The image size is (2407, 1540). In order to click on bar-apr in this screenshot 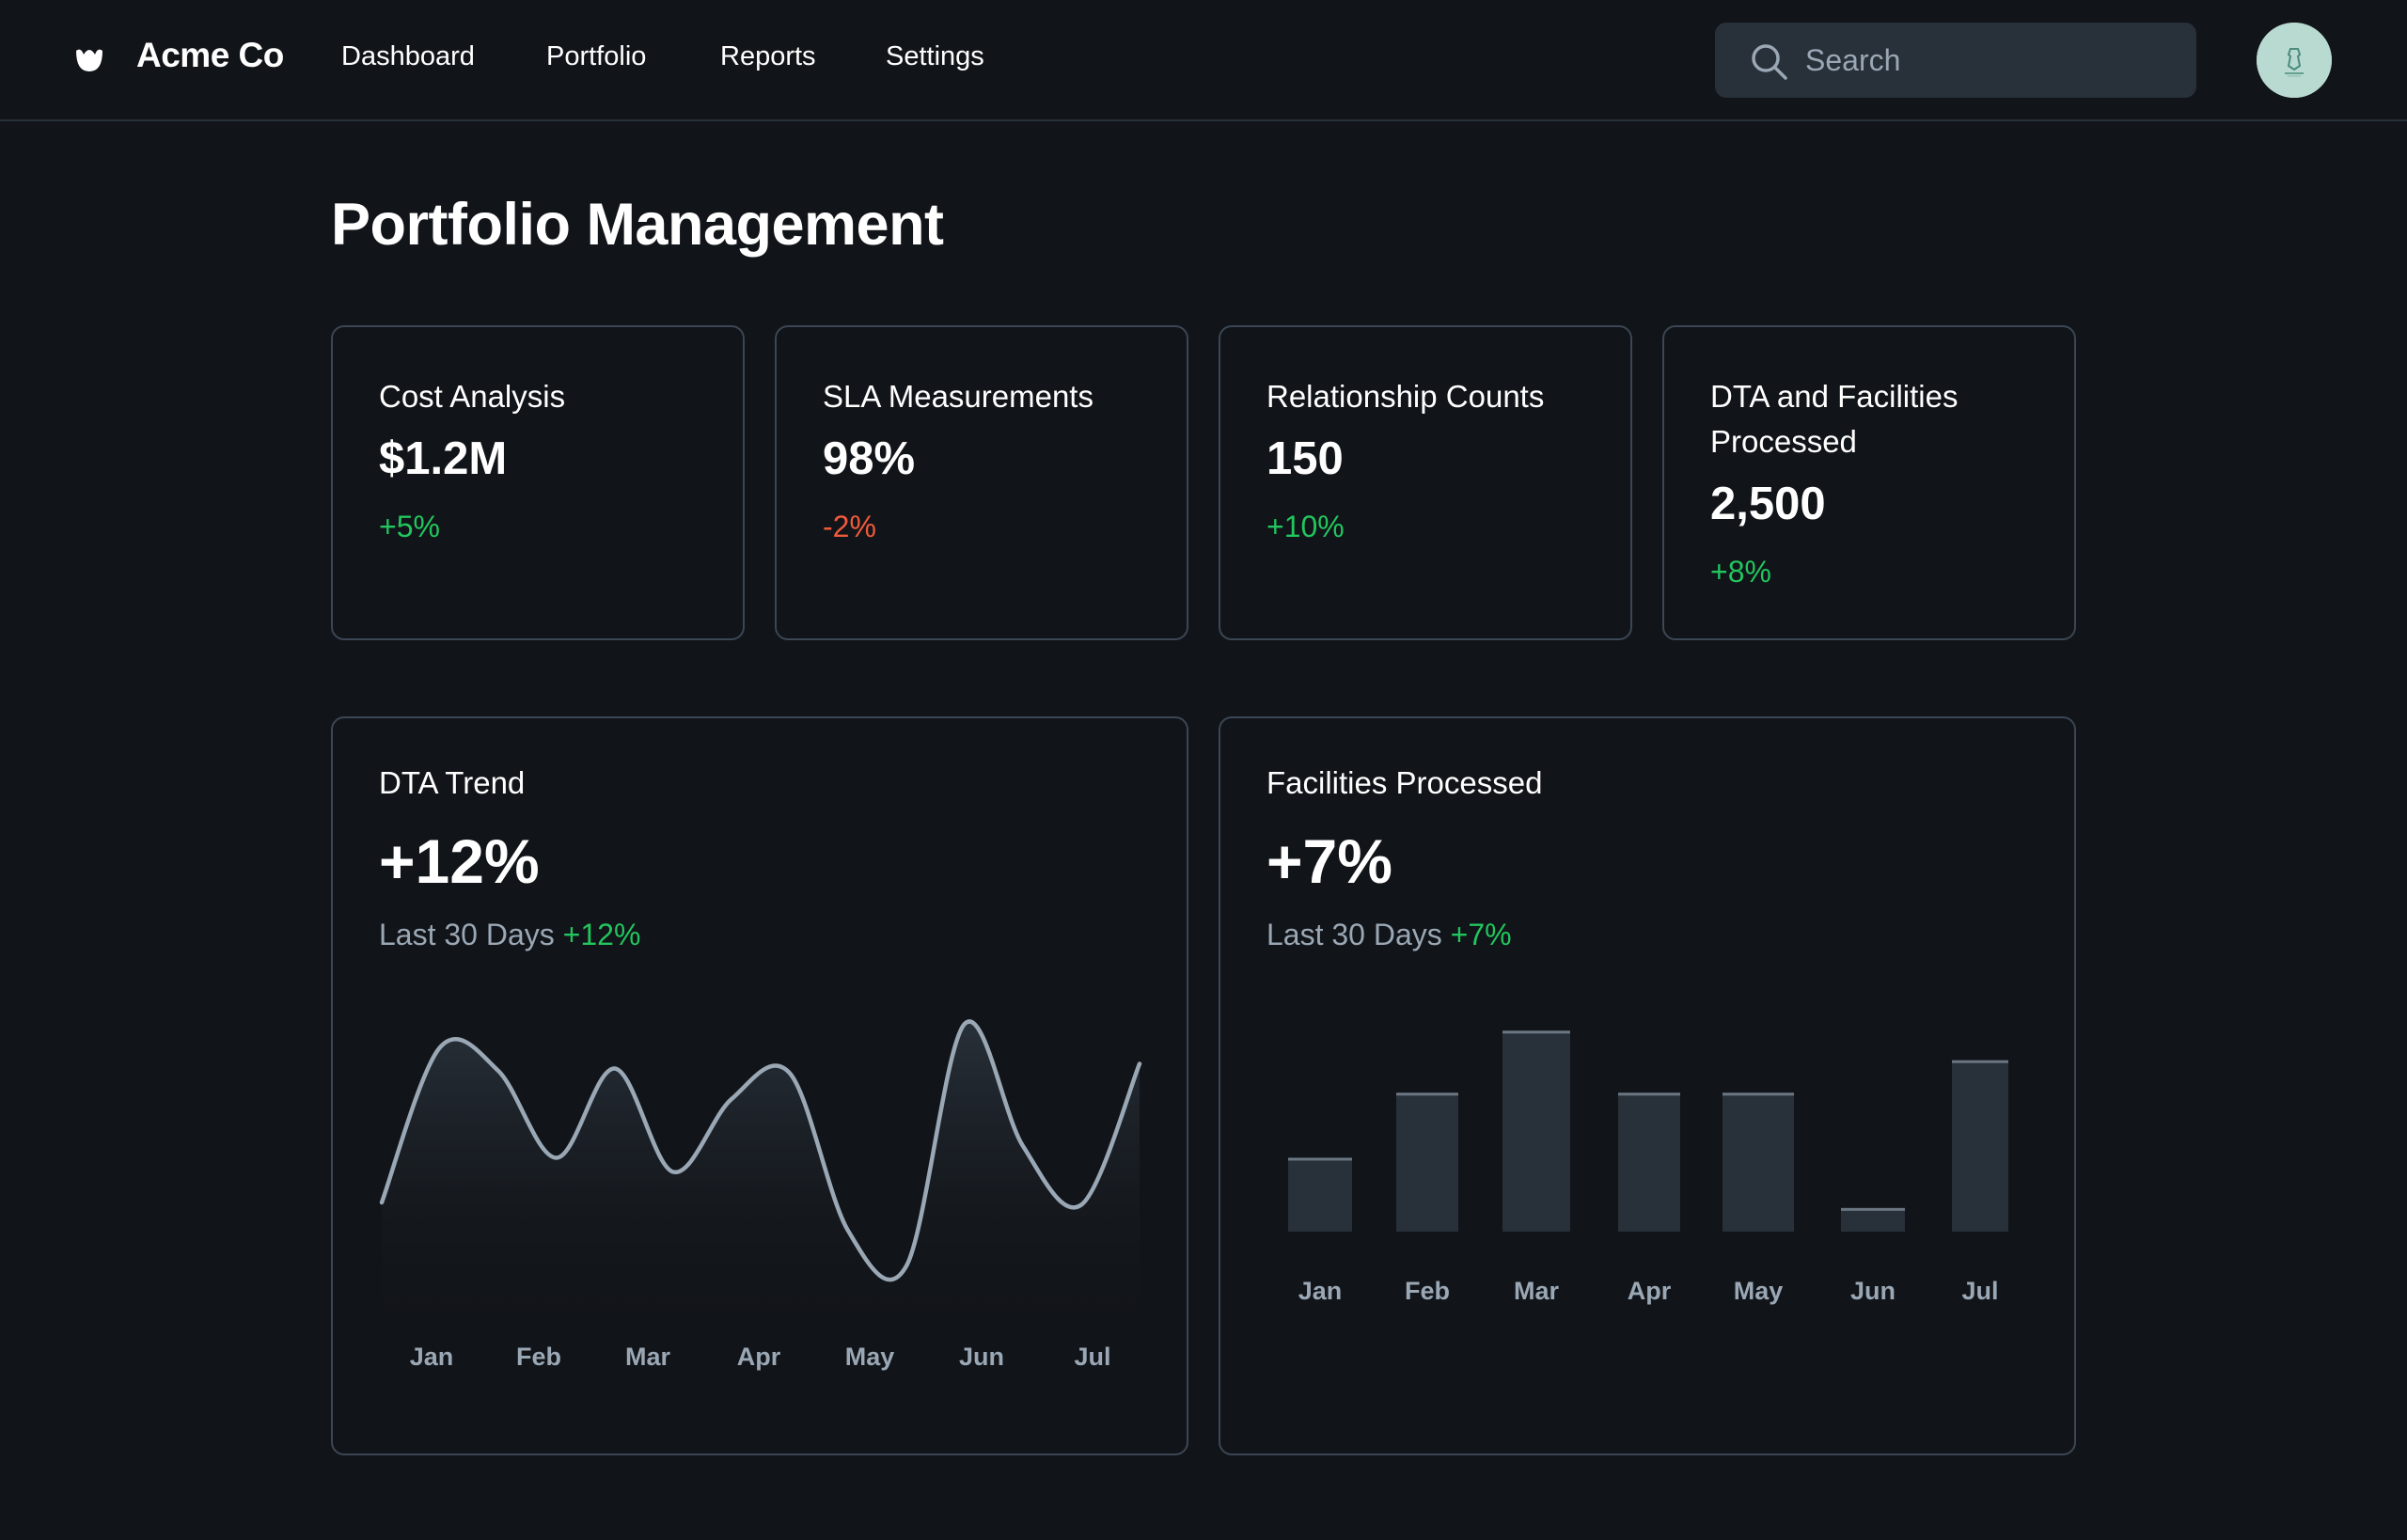, I will do `click(1649, 1162)`.